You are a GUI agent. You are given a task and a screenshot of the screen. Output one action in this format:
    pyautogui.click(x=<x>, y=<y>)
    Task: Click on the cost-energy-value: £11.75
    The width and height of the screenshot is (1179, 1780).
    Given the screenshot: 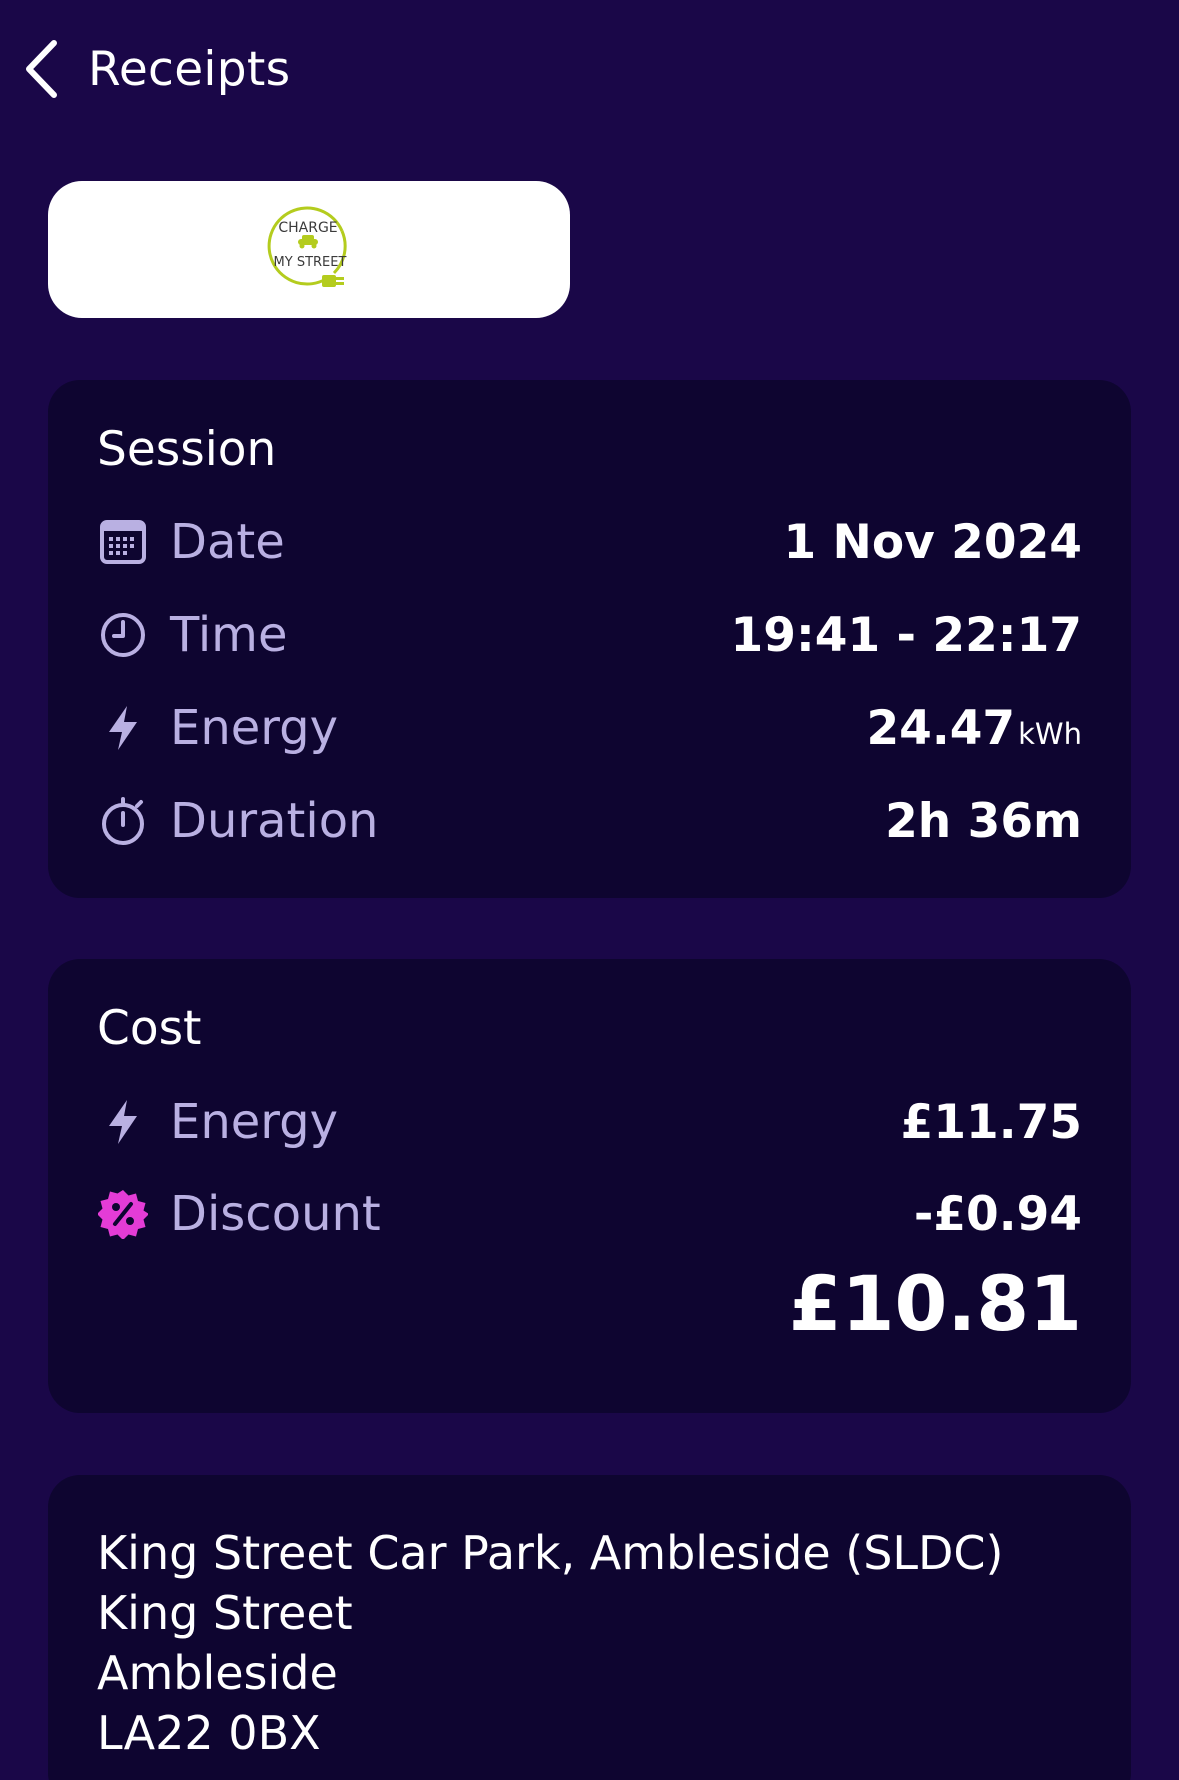 What is the action you would take?
    pyautogui.click(x=991, y=1122)
    